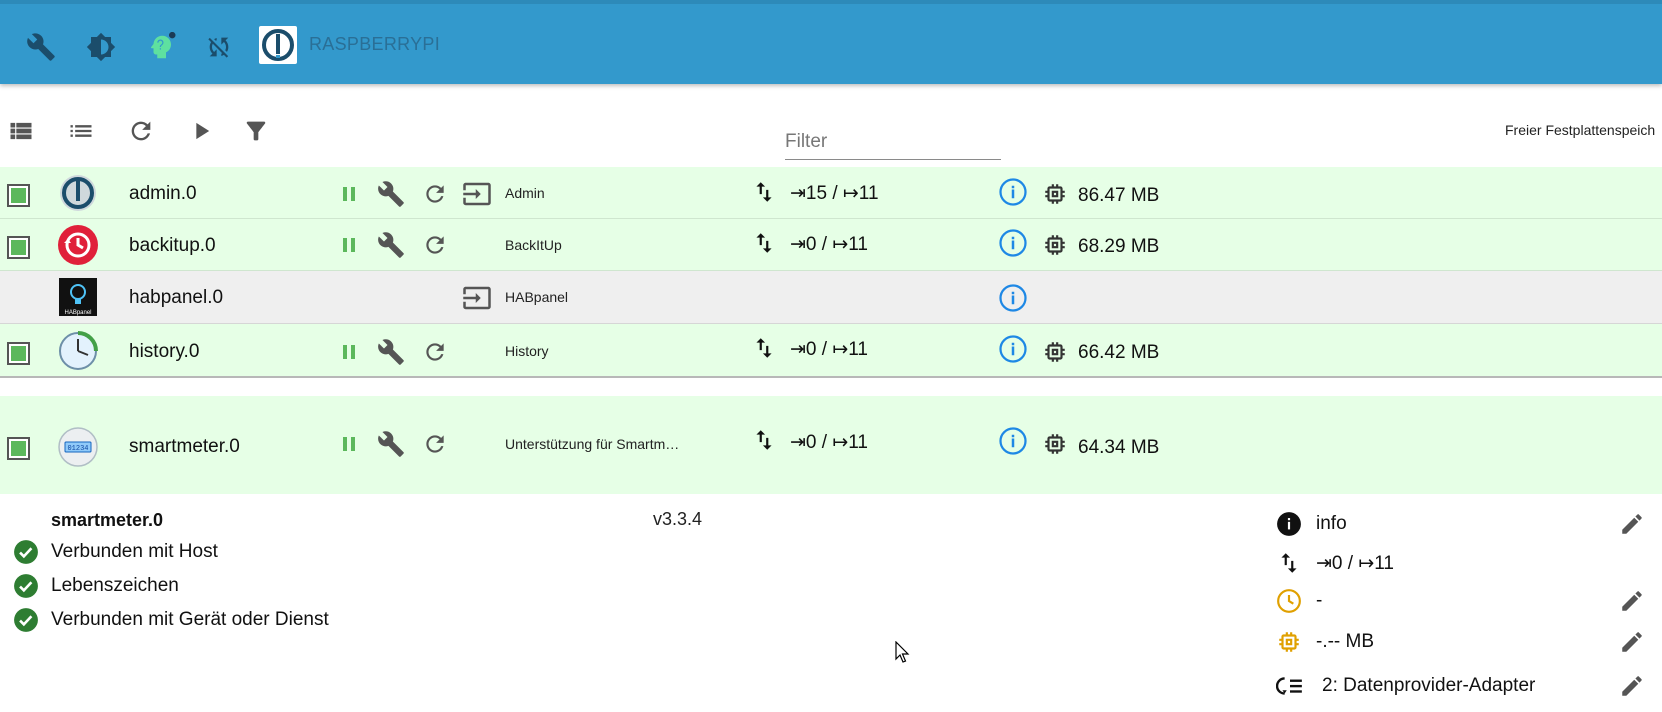 Image resolution: width=1662 pixels, height=712 pixels. What do you see at coordinates (1119, 352) in the screenshot?
I see `memory-usage: 66.42 MB` at bounding box center [1119, 352].